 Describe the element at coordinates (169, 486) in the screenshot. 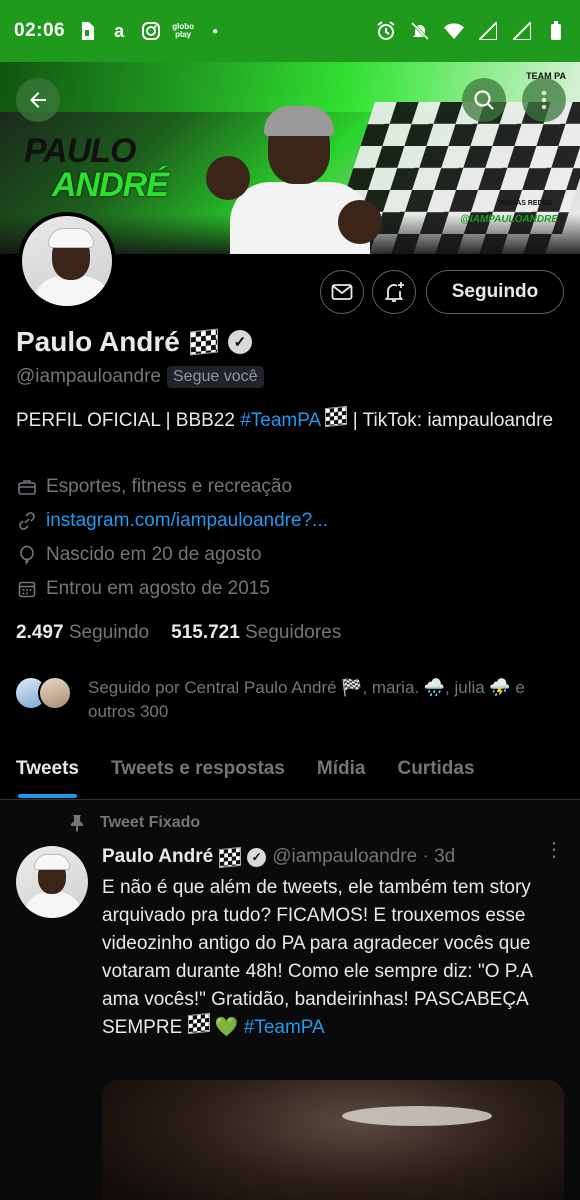

I see `profile-category: Esportes, fitness e recreação` at that location.